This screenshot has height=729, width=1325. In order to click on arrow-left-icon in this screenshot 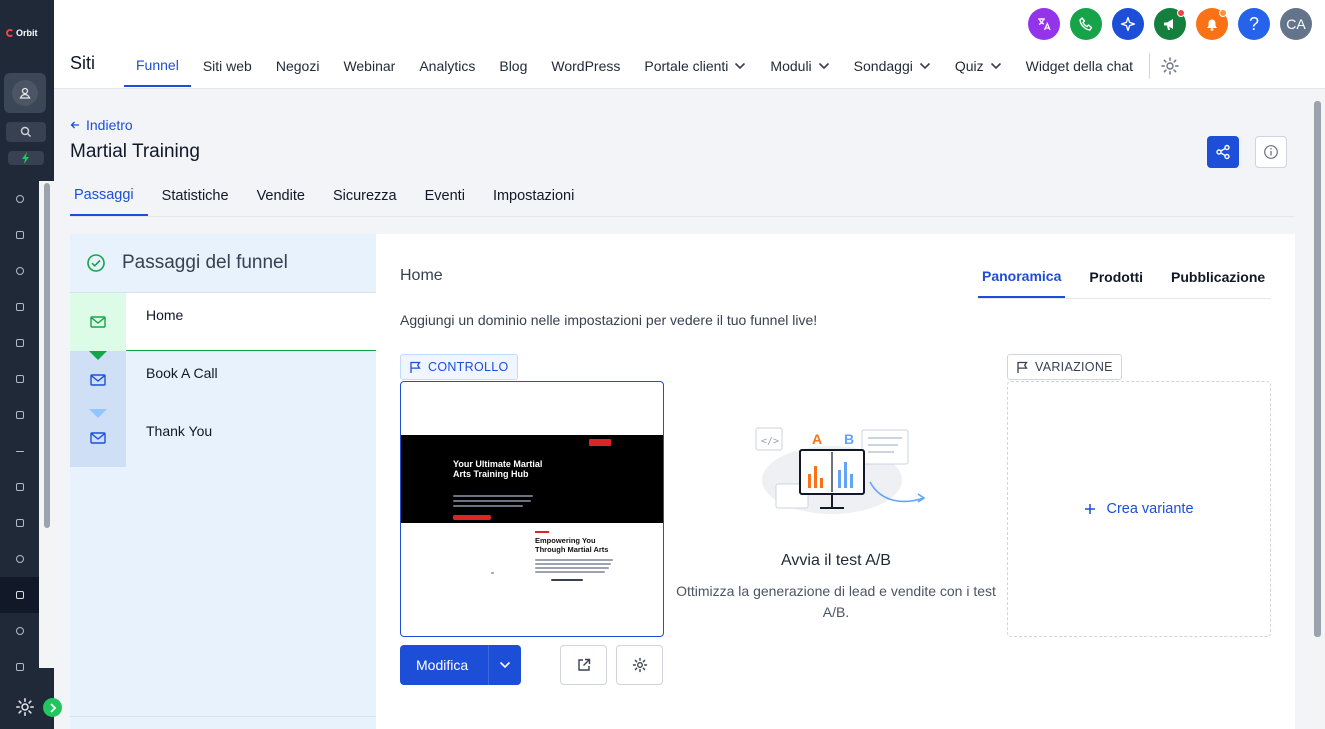, I will do `click(74, 125)`.